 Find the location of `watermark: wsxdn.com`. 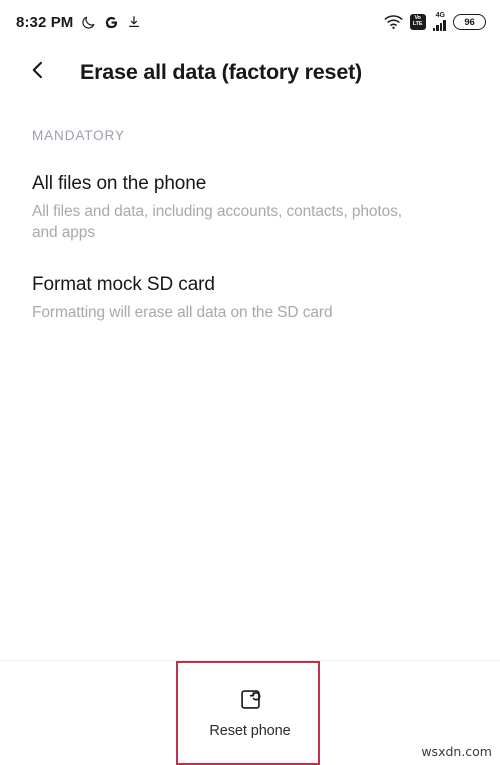

watermark: wsxdn.com is located at coordinates (456, 751).